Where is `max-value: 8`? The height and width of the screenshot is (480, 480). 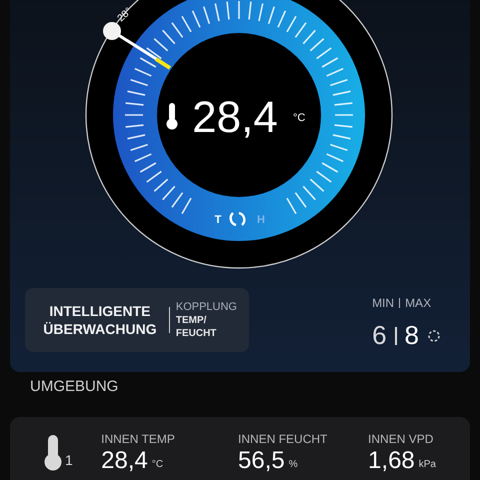
max-value: 8 is located at coordinates (411, 335).